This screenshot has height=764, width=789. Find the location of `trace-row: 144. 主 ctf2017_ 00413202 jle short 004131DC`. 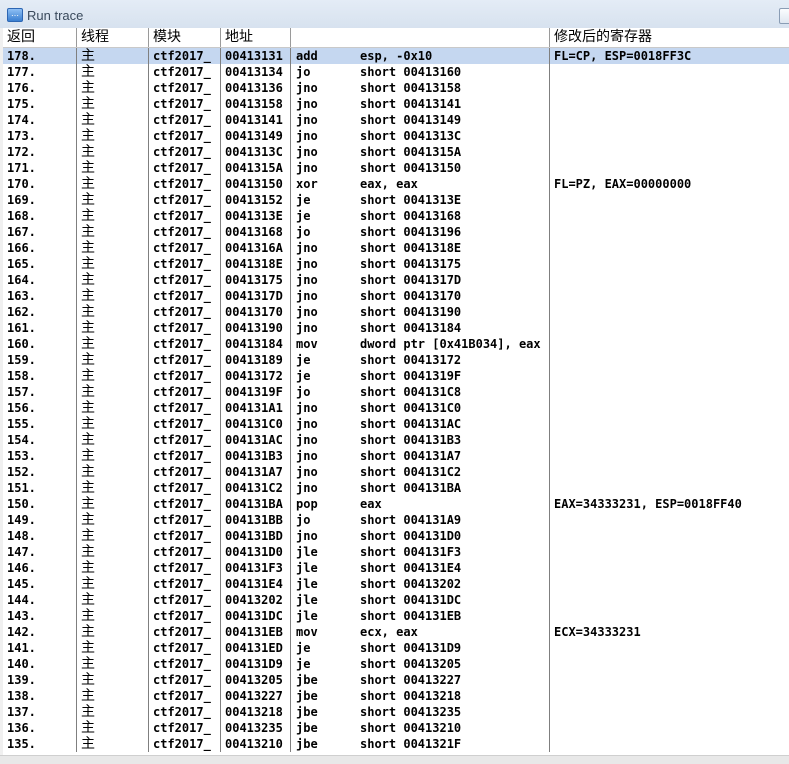

trace-row: 144. 主 ctf2017_ 00413202 jle short 004131DC is located at coordinates (396, 600).